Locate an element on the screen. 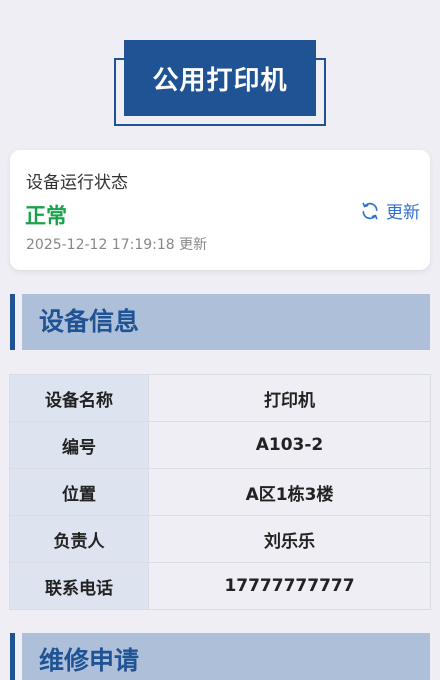  page-title: 公用打印机 is located at coordinates (220, 80).